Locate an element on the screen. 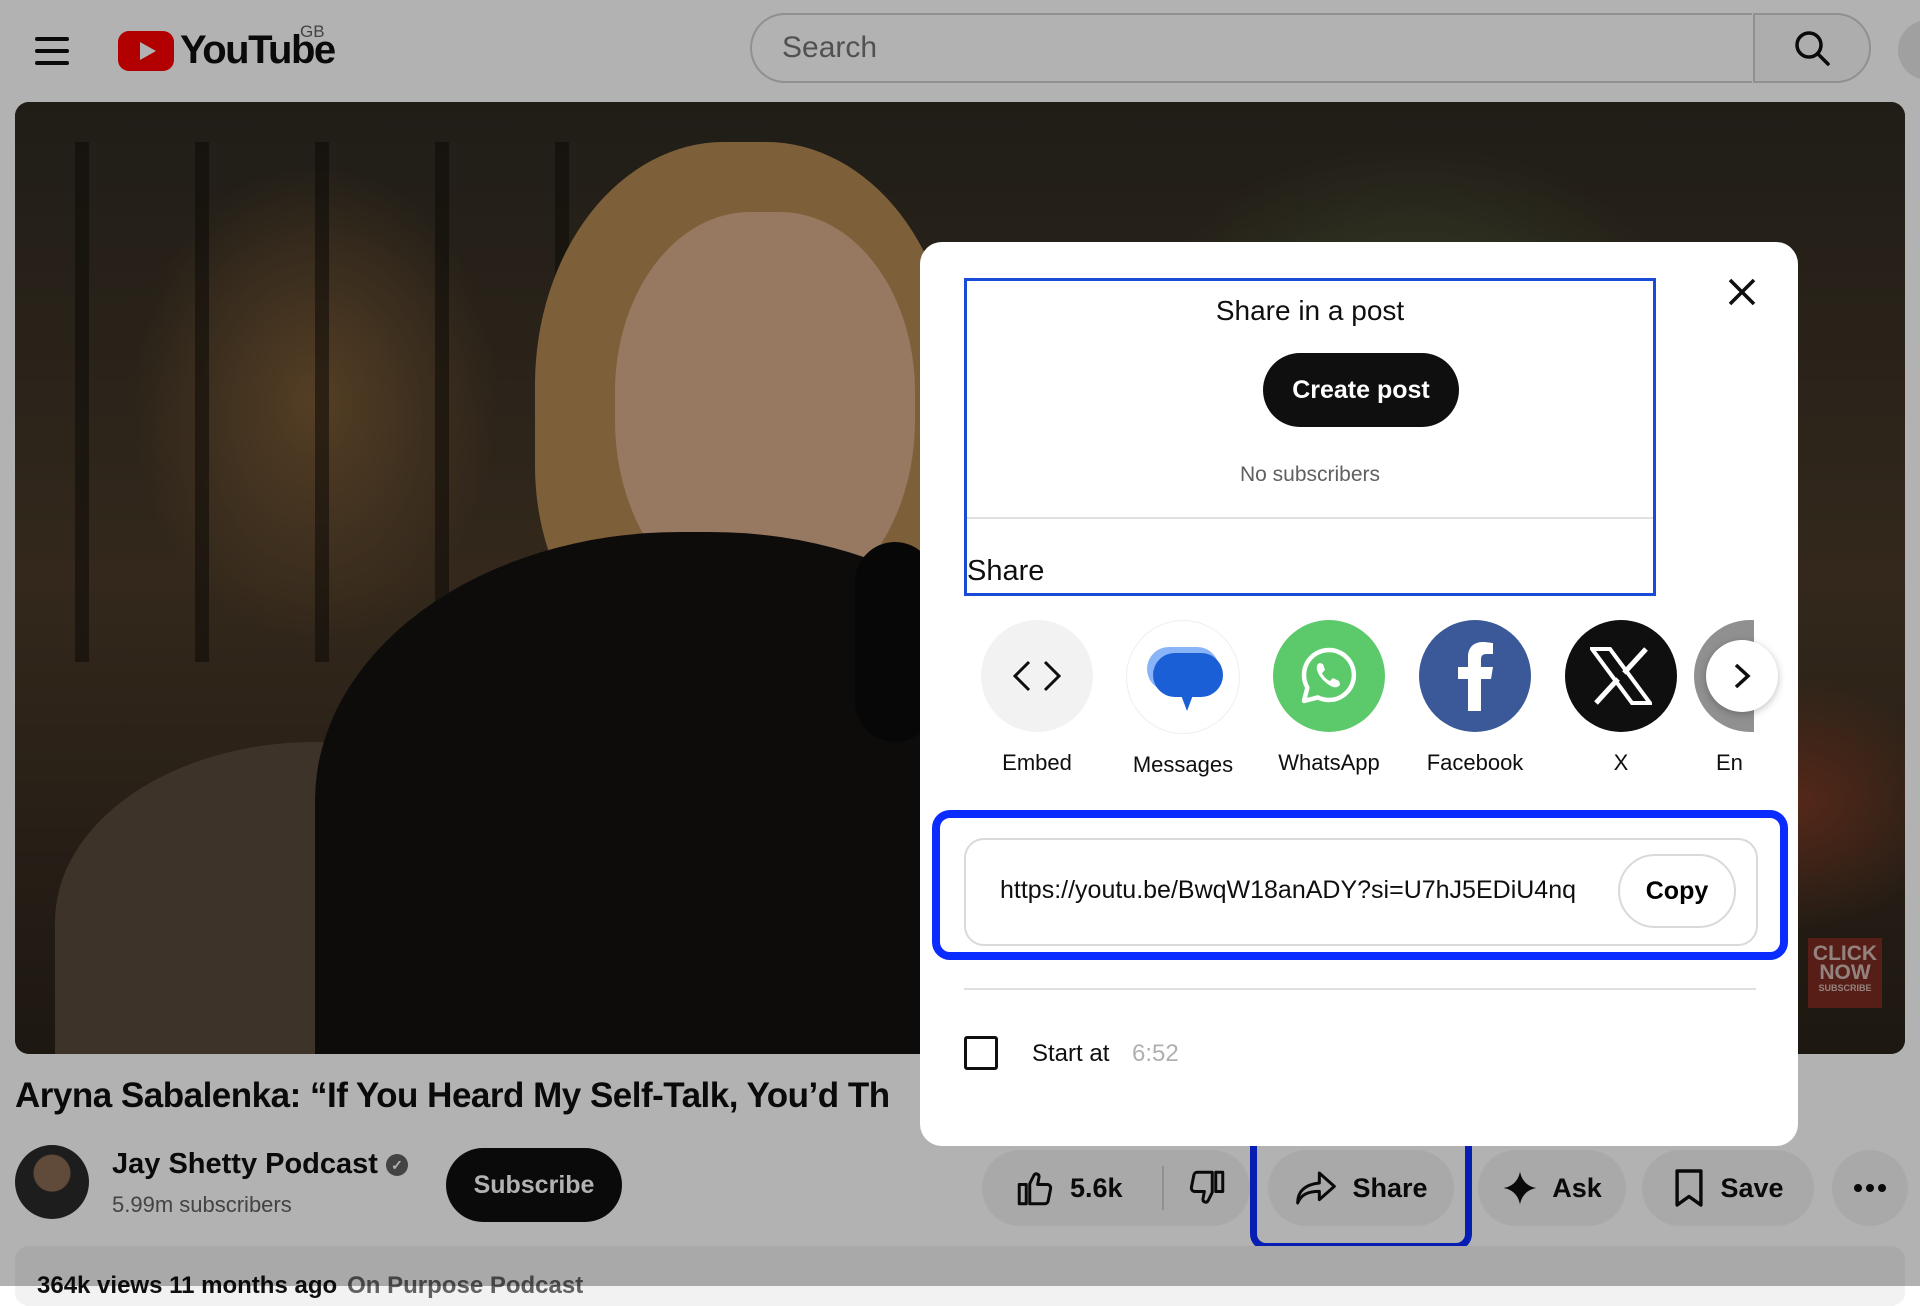 The image size is (1920, 1306). create-post-button: Create post is located at coordinates (1361, 390).